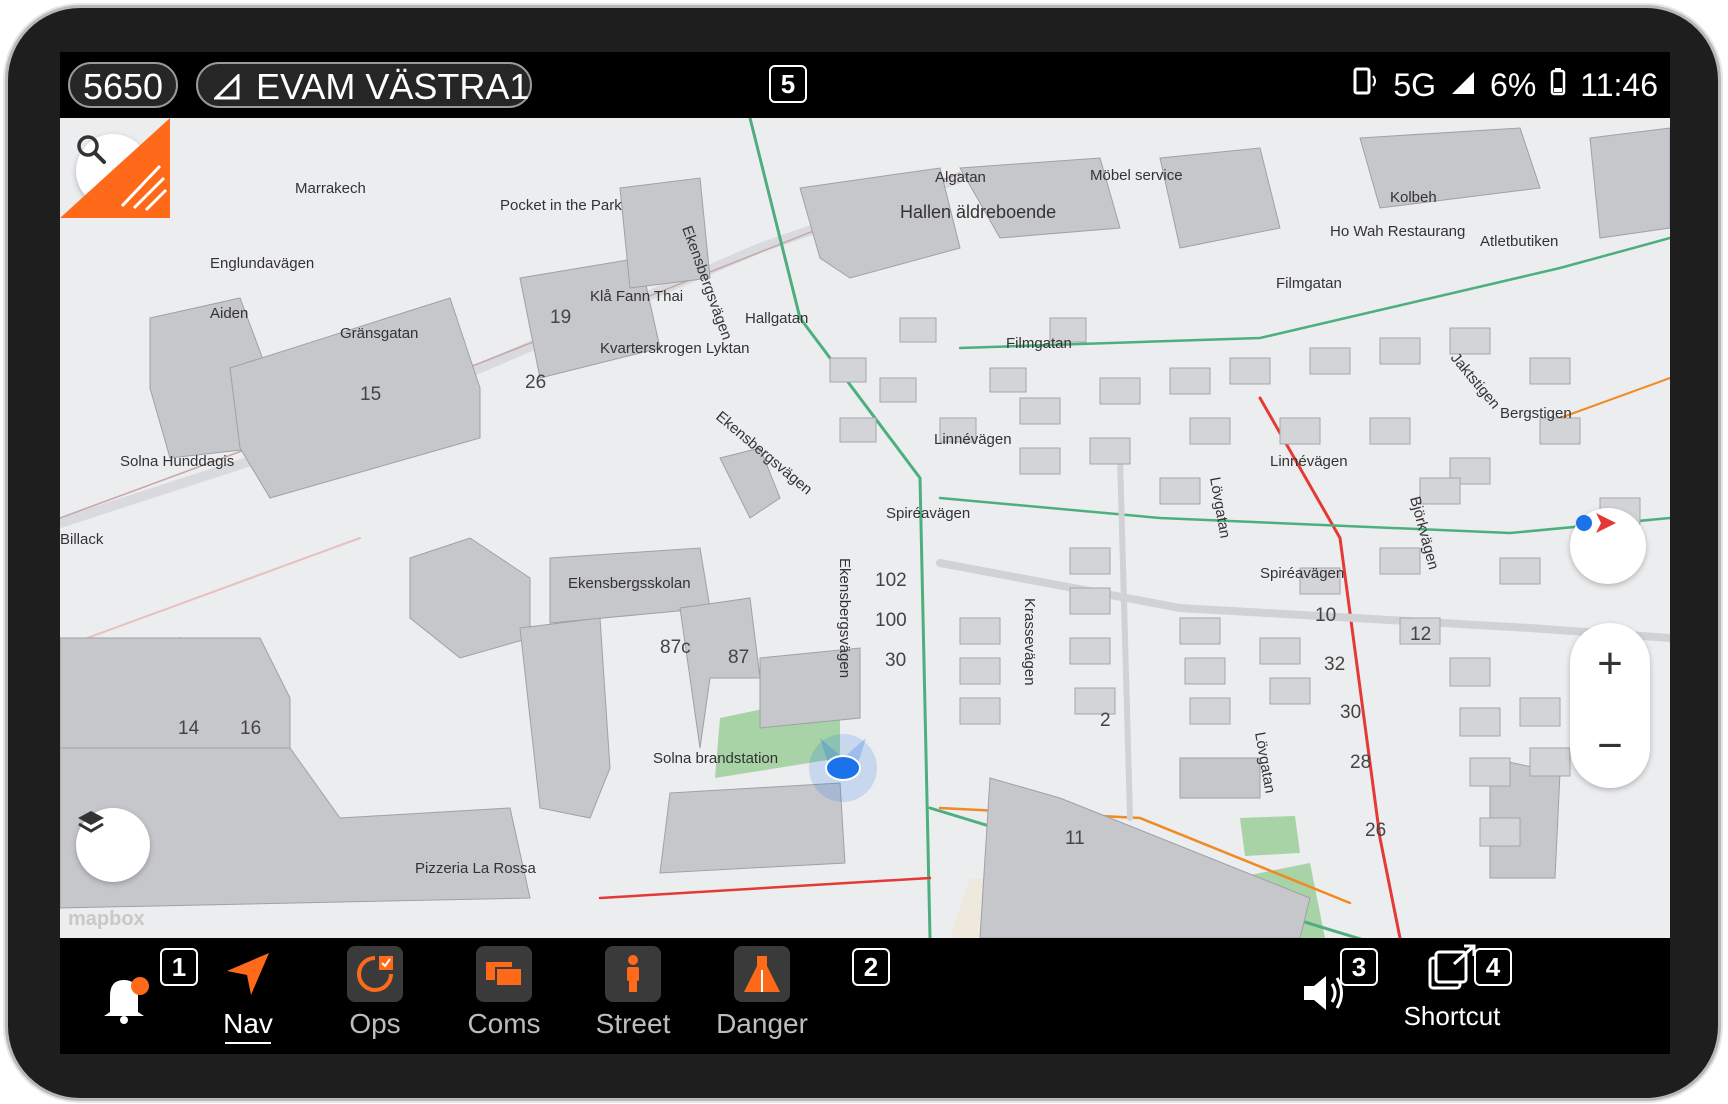 The height and width of the screenshot is (1104, 1728). Describe the element at coordinates (1493, 967) in the screenshot. I see `badge-4: 4` at that location.